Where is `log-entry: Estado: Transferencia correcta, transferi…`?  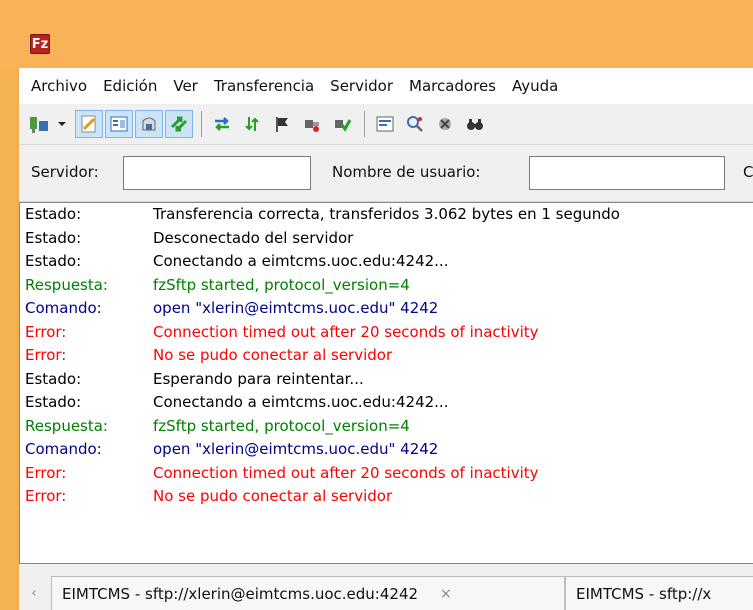 log-entry: Estado: Transferencia correcta, transferi… is located at coordinates (386, 215).